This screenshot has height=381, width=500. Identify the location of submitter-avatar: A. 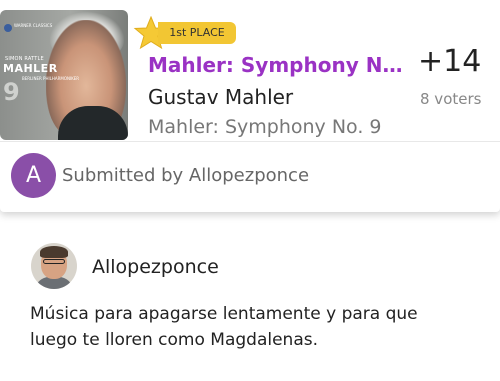
(33, 175).